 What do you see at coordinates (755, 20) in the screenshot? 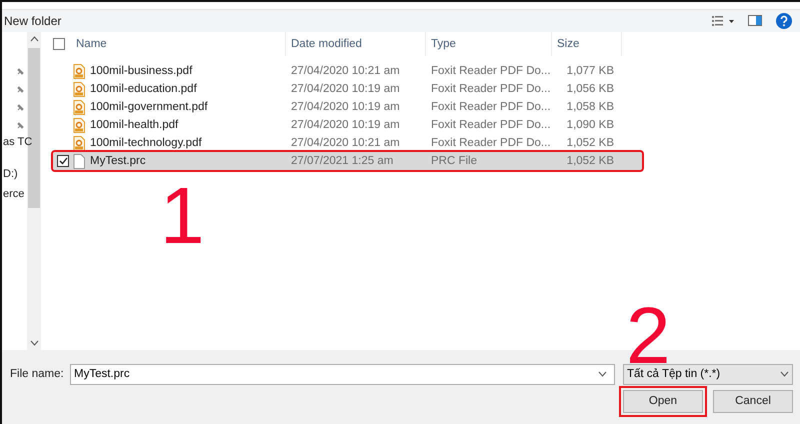
I see `preview-pane-icon` at bounding box center [755, 20].